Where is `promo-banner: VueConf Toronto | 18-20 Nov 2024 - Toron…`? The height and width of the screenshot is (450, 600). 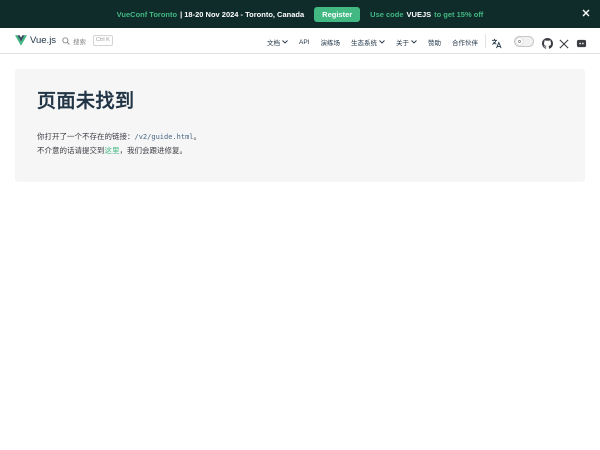
promo-banner: VueConf Toronto | 18-20 Nov 2024 - Toron… is located at coordinates (300, 14).